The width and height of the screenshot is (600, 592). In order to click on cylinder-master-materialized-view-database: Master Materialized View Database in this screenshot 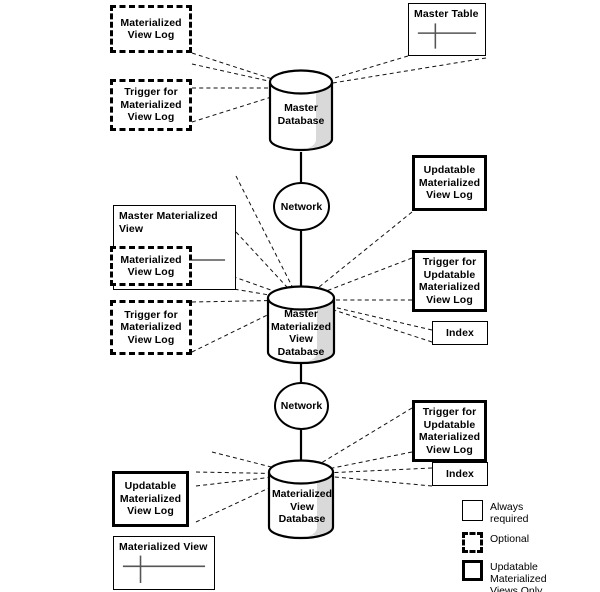, I will do `click(301, 326)`.